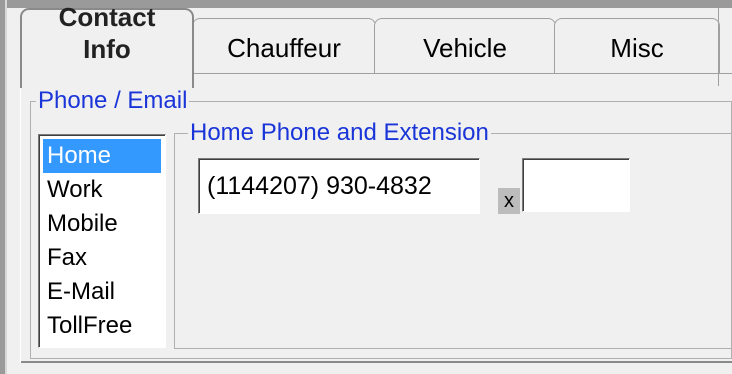  I want to click on tab-chauffeur: Chauffeur, so click(284, 46).